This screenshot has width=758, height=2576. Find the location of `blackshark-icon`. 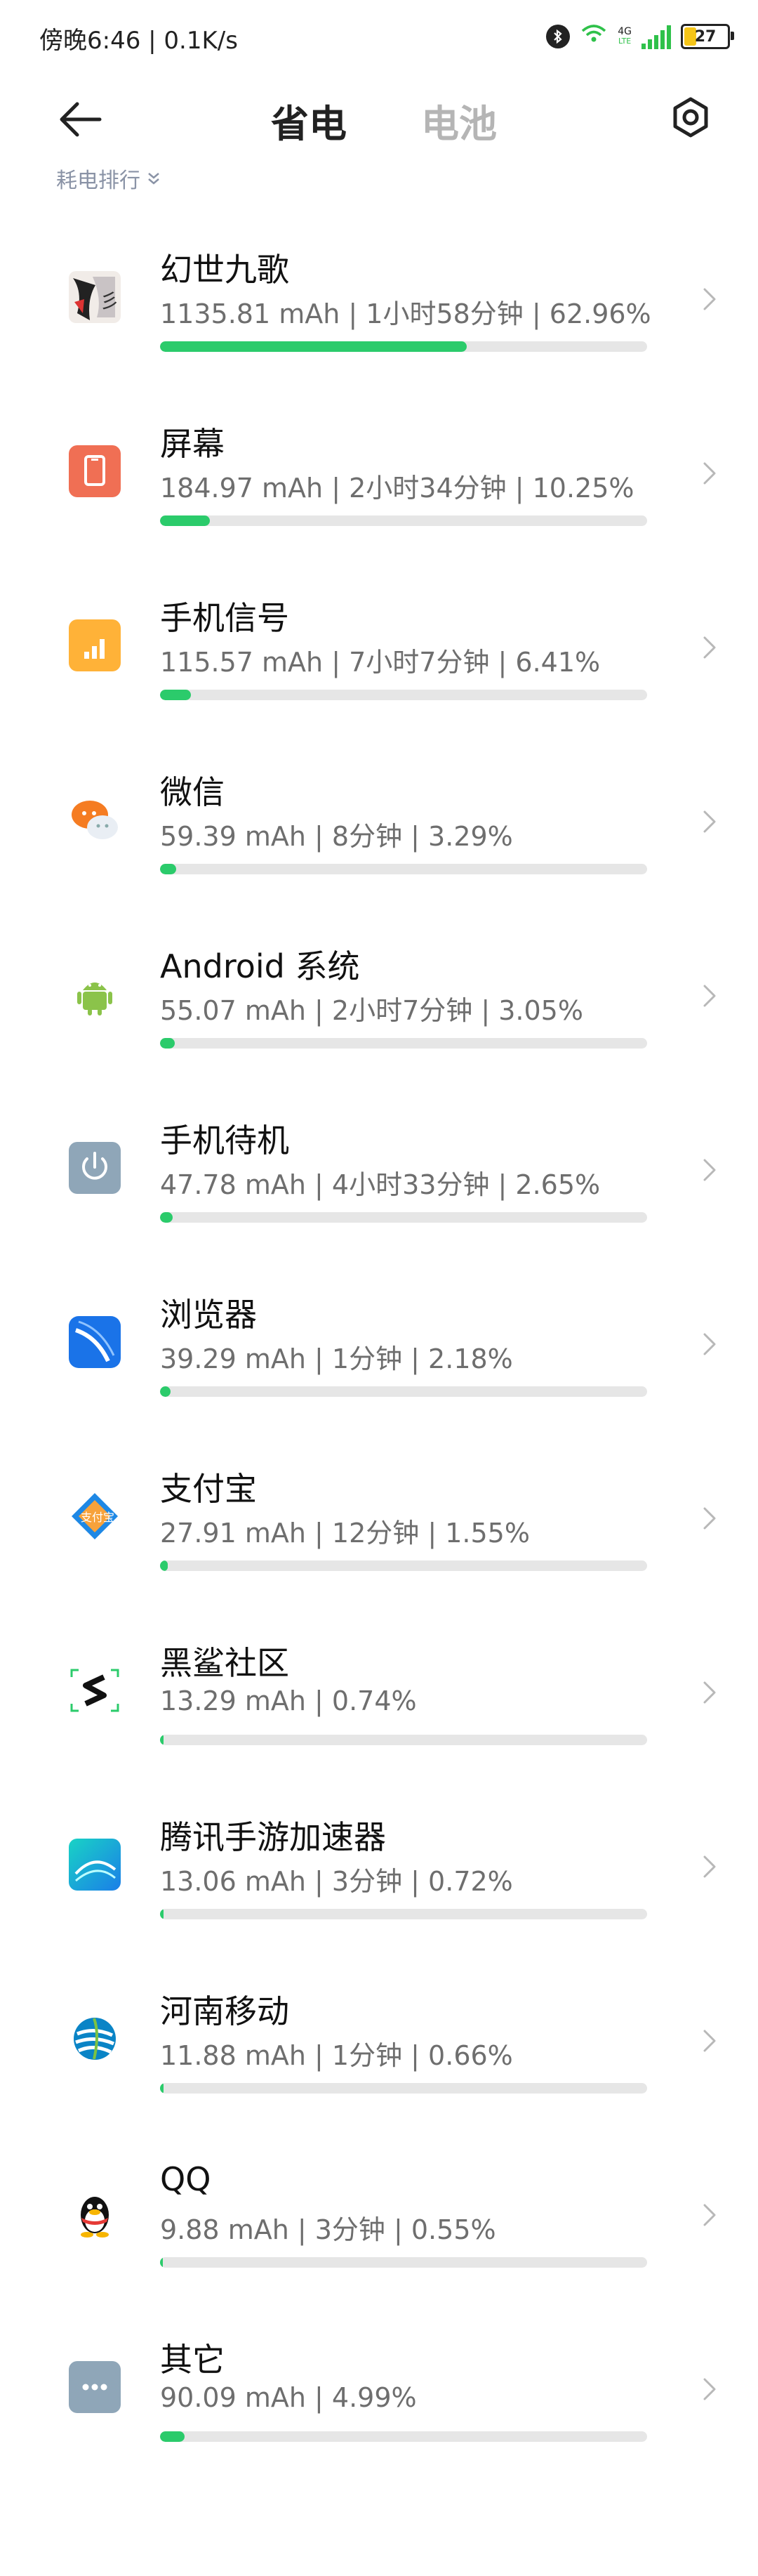

blackshark-icon is located at coordinates (95, 1690).